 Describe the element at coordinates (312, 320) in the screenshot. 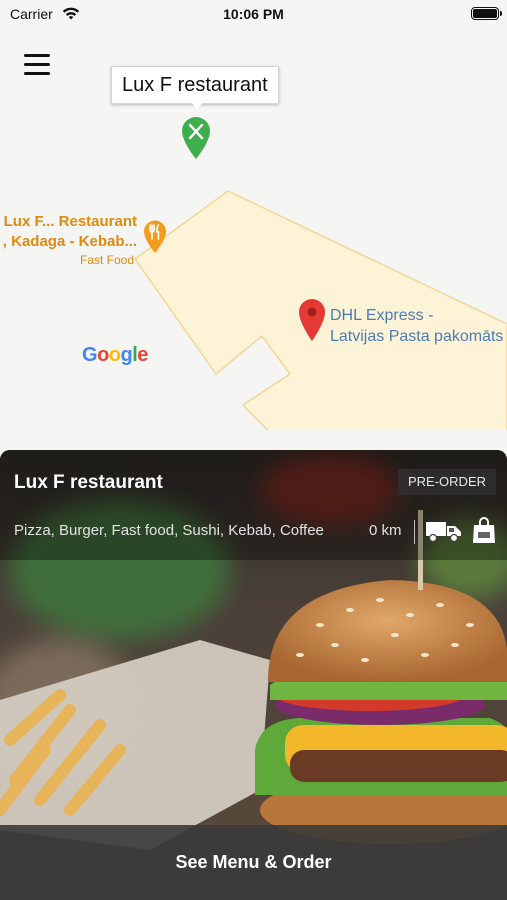

I see `dhl-pin-icon` at that location.